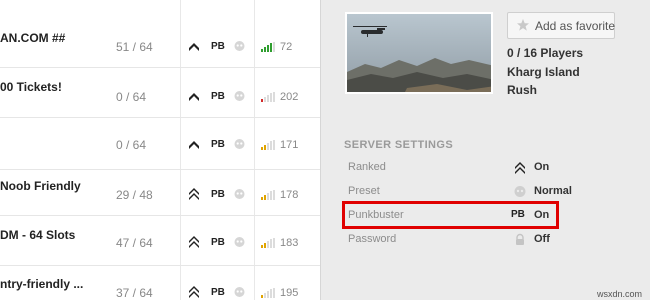 The width and height of the screenshot is (650, 300). What do you see at coordinates (620, 294) in the screenshot?
I see `watermark: wsxdn.com` at bounding box center [620, 294].